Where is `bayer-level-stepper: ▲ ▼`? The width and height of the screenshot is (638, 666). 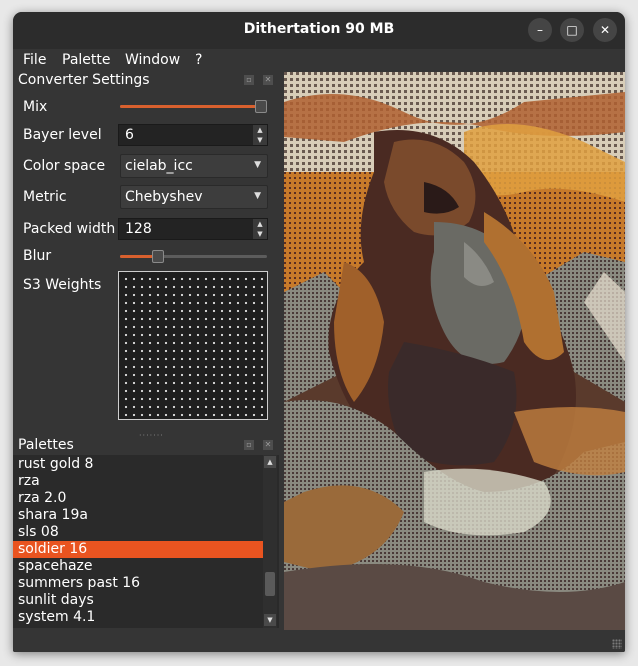
bayer-level-stepper: ▲ ▼ is located at coordinates (260, 135).